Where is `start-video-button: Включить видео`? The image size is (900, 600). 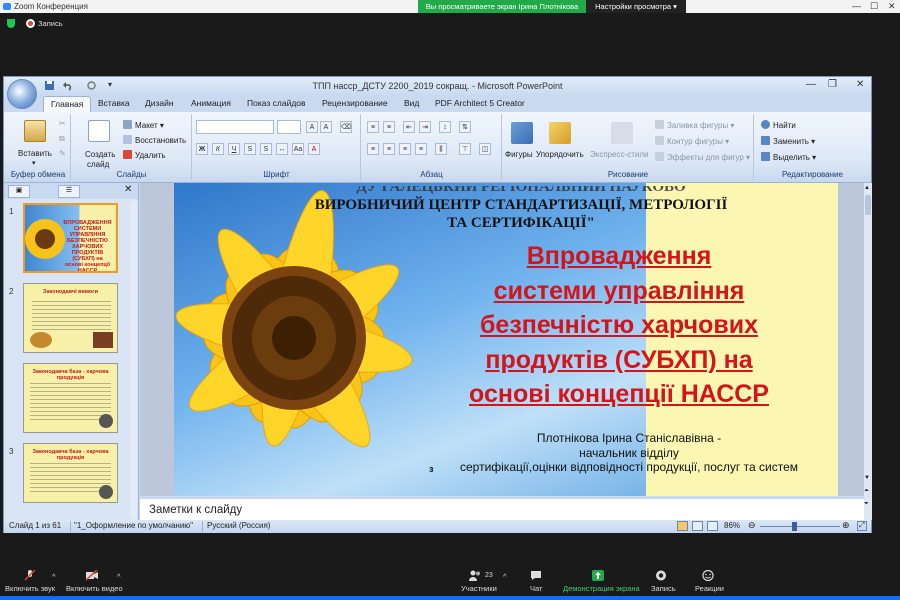 start-video-button: Включить видео is located at coordinates (94, 588).